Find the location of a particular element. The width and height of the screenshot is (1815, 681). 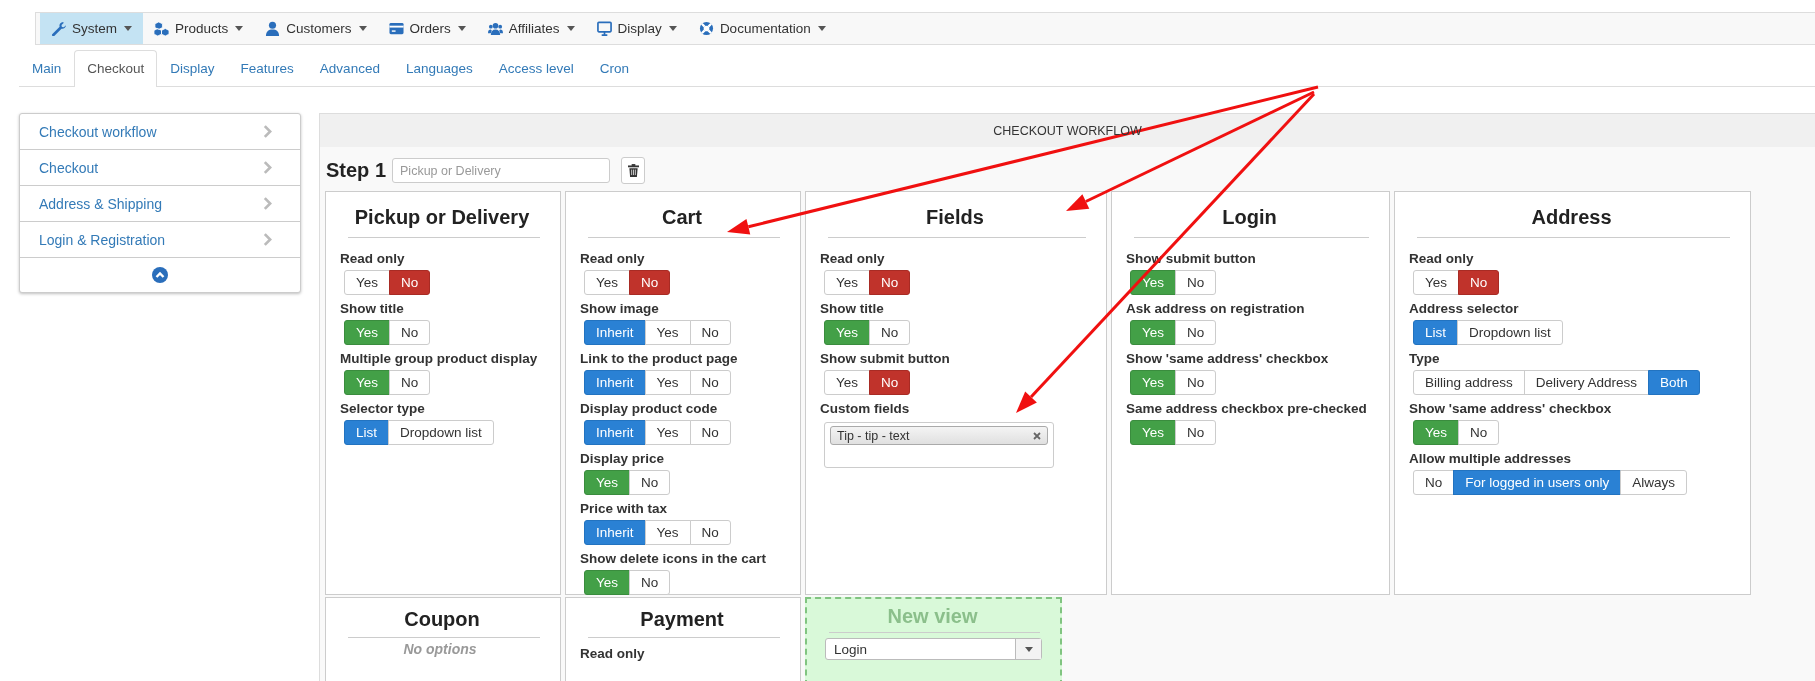

sidebar-item: Checkout workflow is located at coordinates (160, 132).